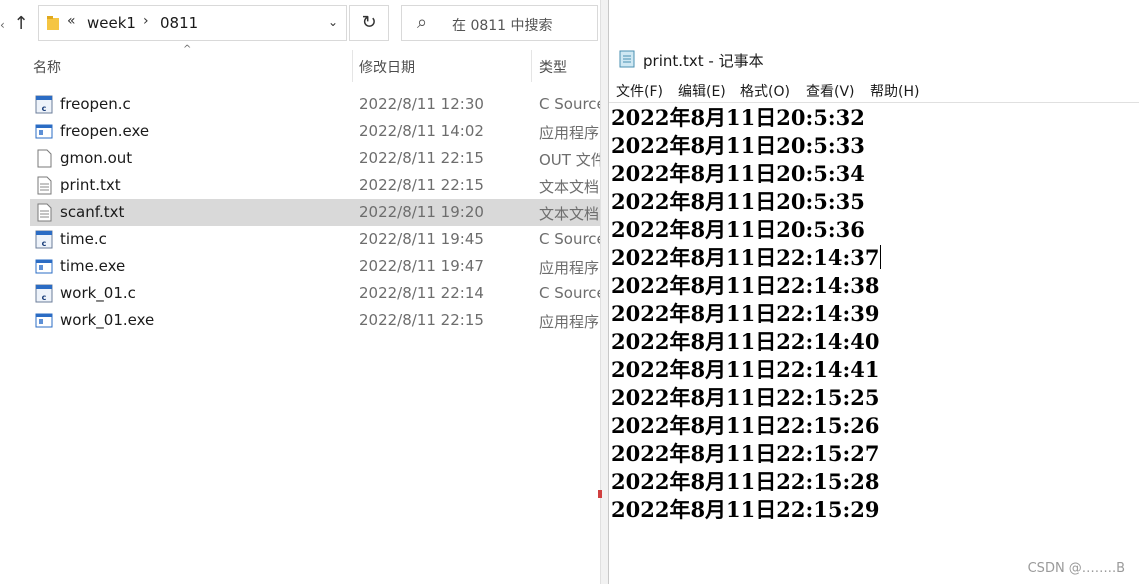  What do you see at coordinates (421, 131) in the screenshot?
I see `file-date: 2022/8/11 14:02` at bounding box center [421, 131].